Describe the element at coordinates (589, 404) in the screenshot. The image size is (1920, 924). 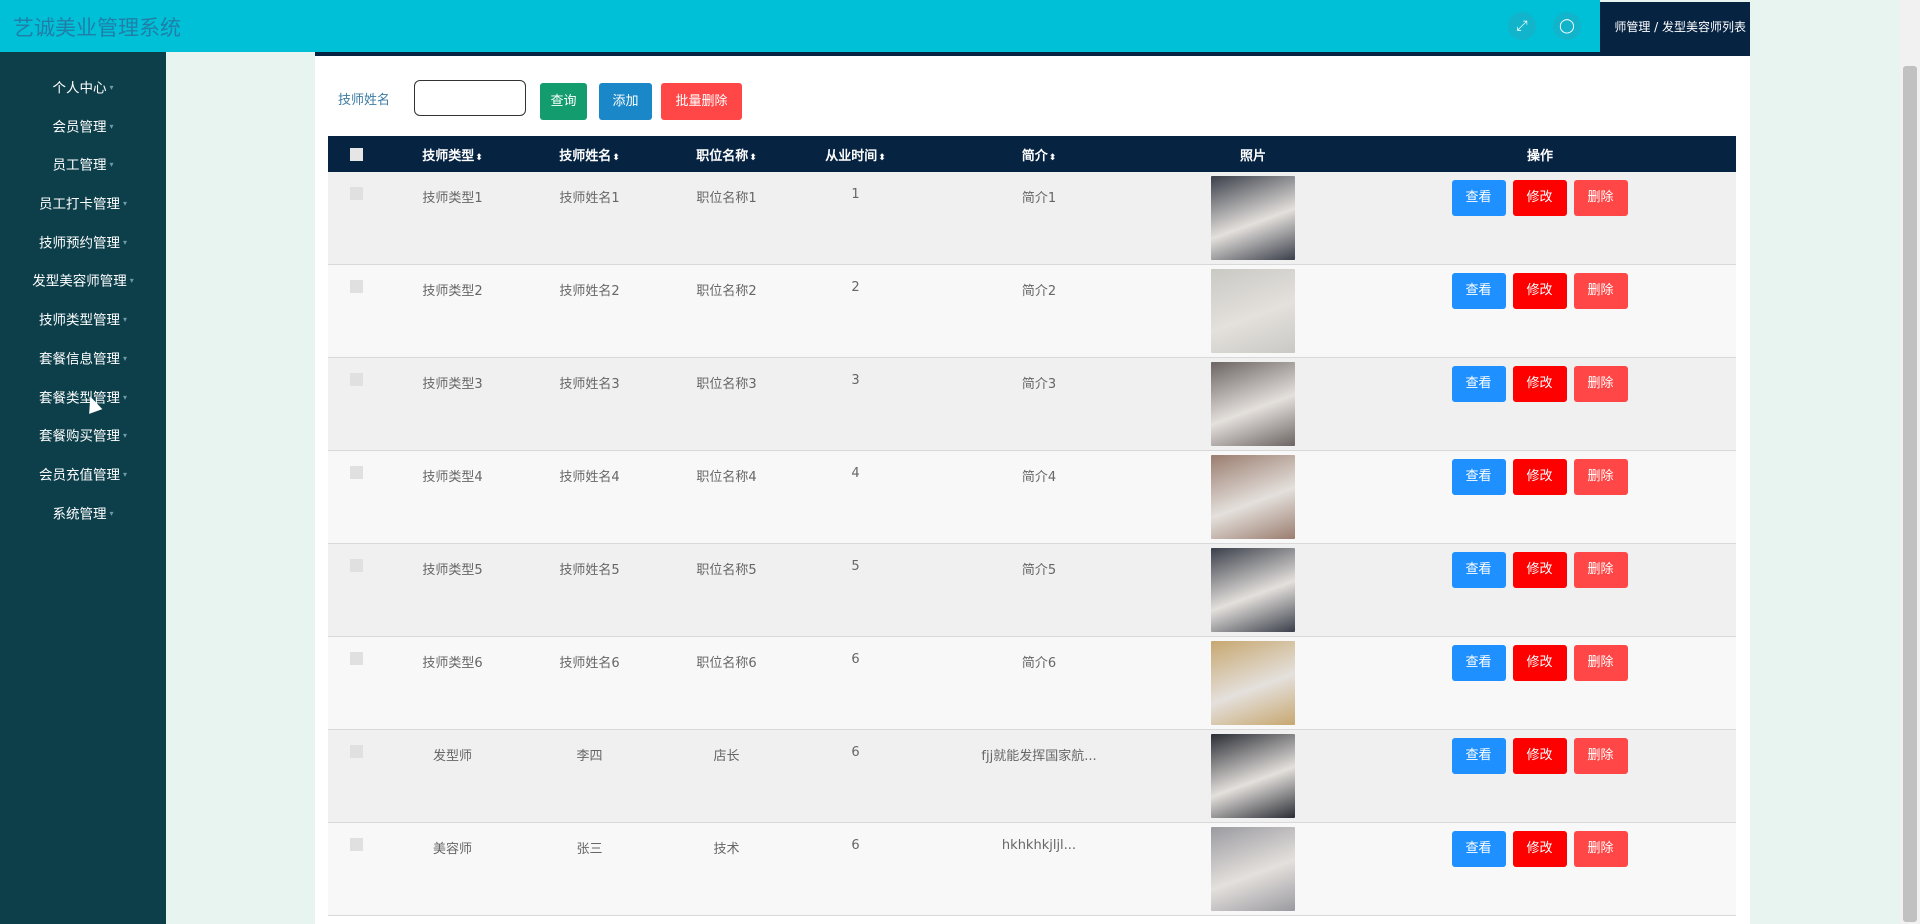
I see `cell-name: 技师姓名3` at that location.